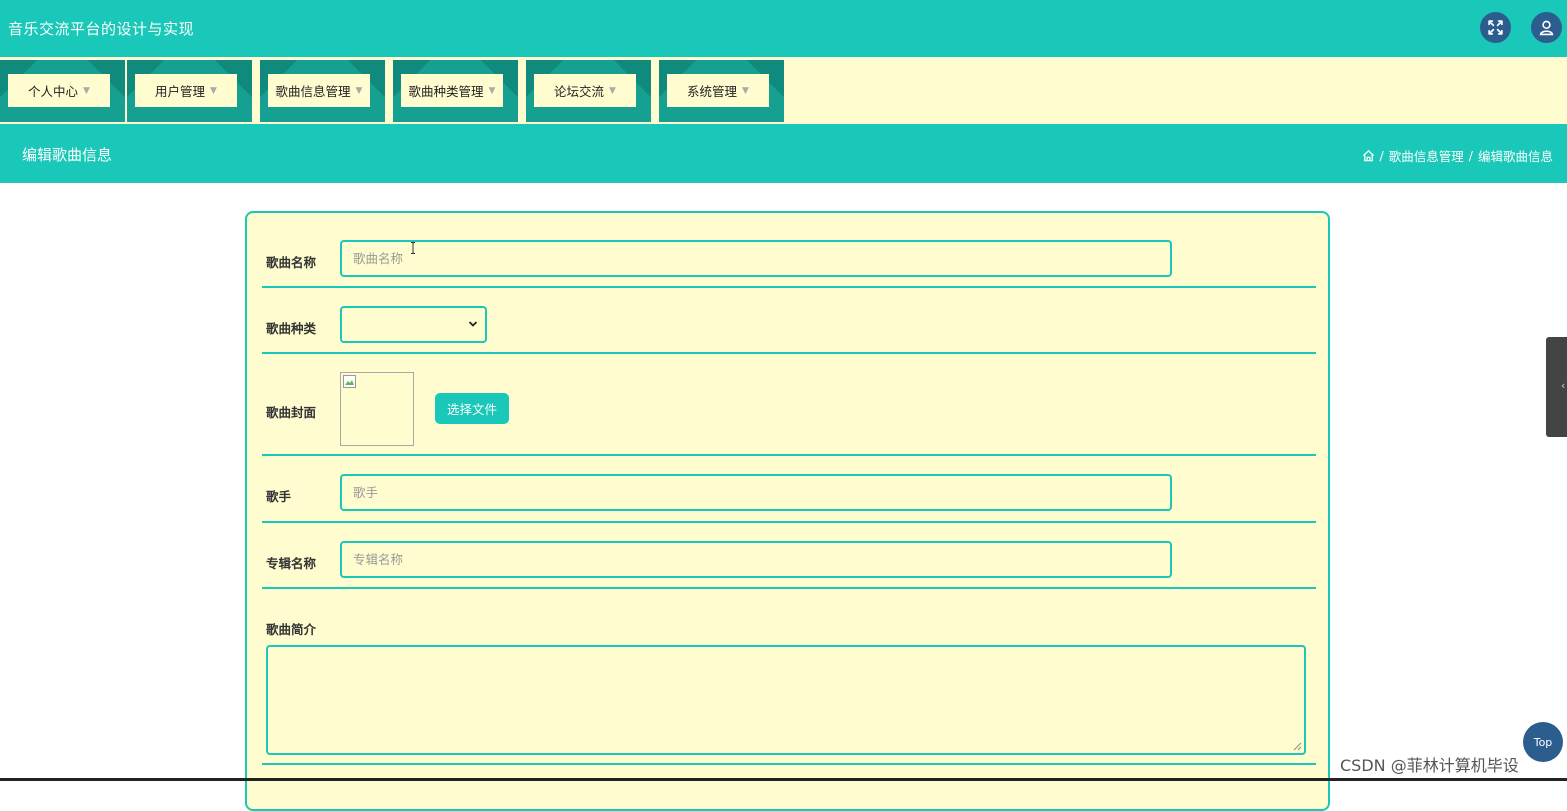 The width and height of the screenshot is (1567, 811). Describe the element at coordinates (712, 91) in the screenshot. I see `nav-label: 系统管理` at that location.